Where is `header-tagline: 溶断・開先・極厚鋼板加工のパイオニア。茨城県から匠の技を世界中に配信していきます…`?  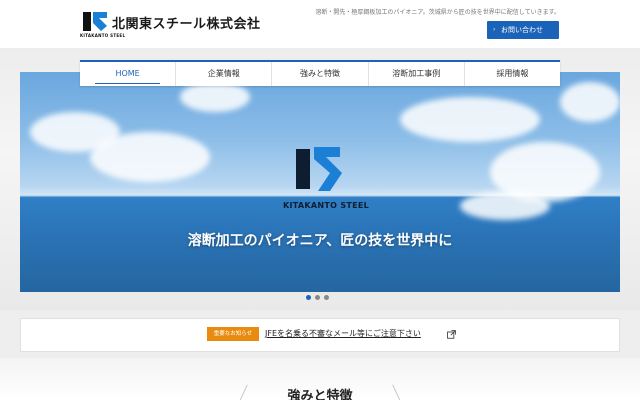 header-tagline: 溶断・開先・極厚鋼板加工のパイオニア。茨城県から匠の技を世界中に配信していきます… is located at coordinates (437, 12).